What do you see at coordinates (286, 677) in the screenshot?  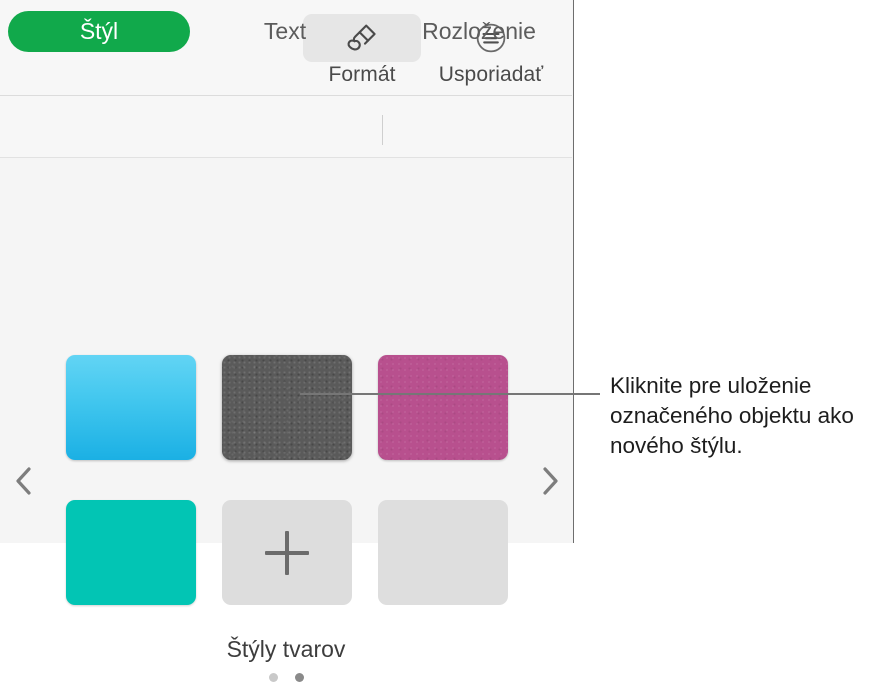 I see `shape-styles-page-dots` at bounding box center [286, 677].